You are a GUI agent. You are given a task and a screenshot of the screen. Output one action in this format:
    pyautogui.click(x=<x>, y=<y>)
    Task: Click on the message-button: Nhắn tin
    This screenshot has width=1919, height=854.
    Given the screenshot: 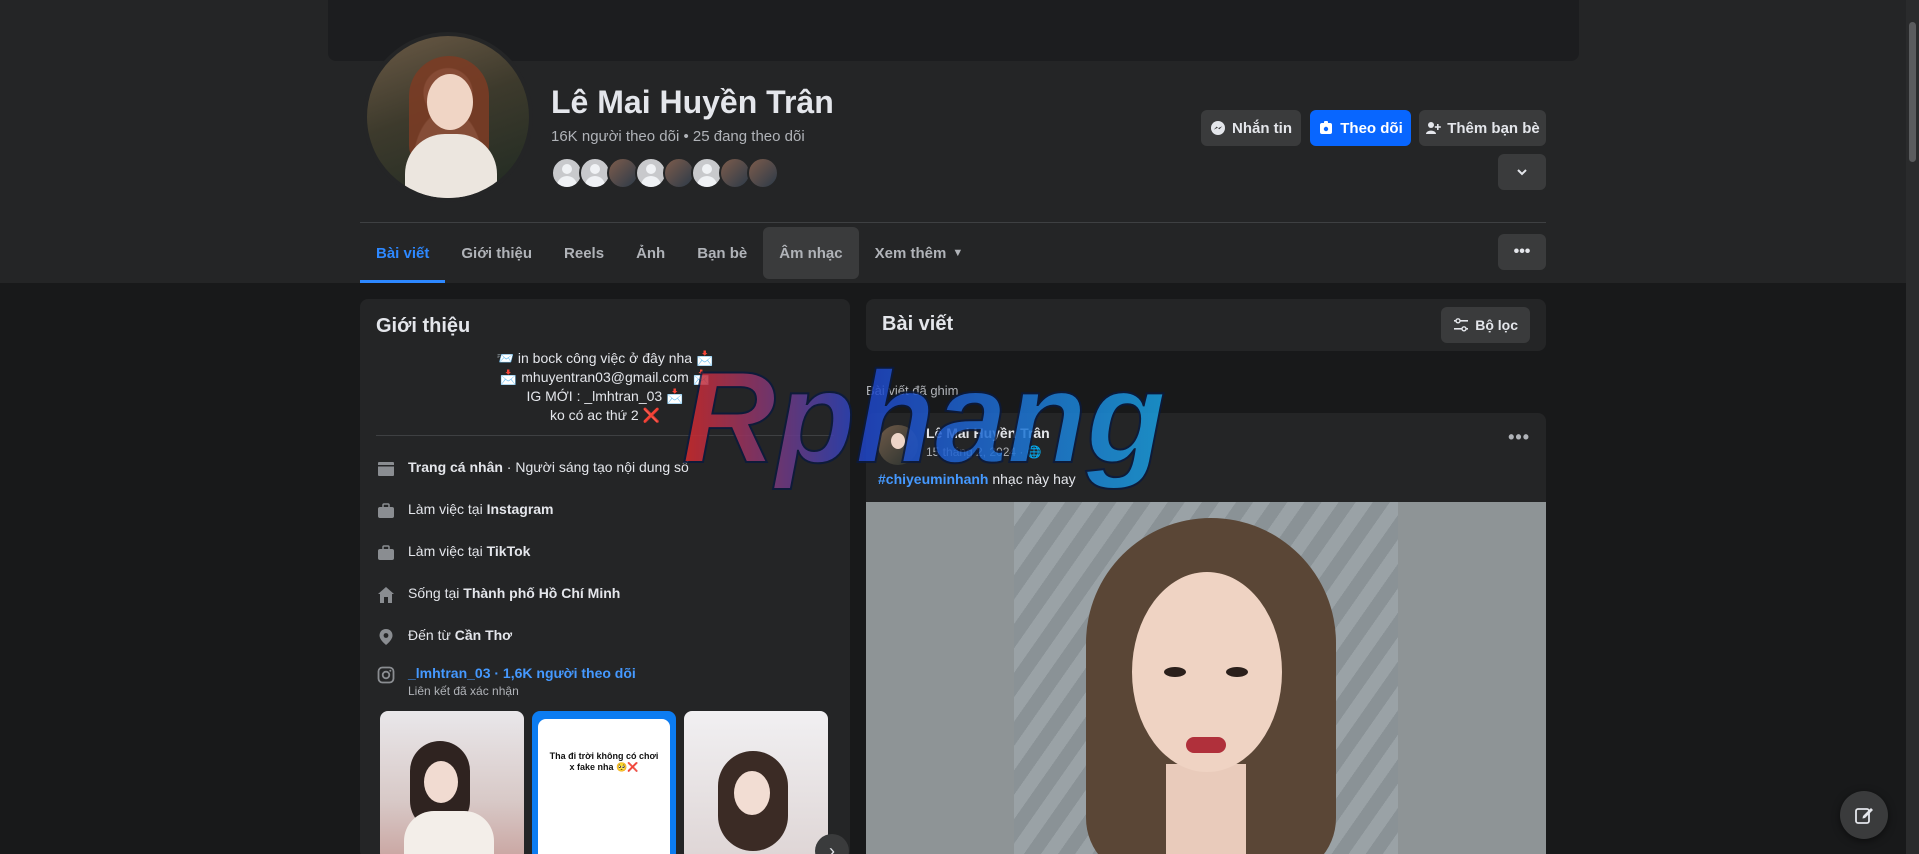 What is the action you would take?
    pyautogui.click(x=1251, y=128)
    